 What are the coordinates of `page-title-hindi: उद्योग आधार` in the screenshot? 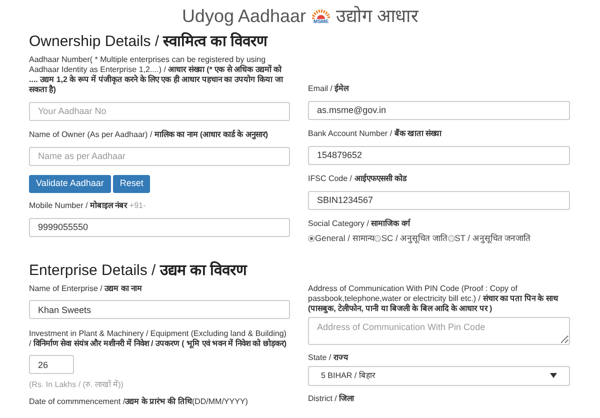 It's located at (377, 16).